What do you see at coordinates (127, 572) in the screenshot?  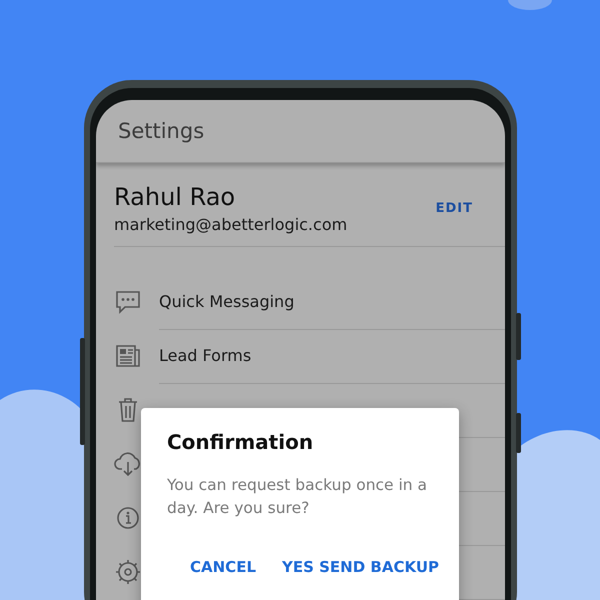 I see `gear-icon` at bounding box center [127, 572].